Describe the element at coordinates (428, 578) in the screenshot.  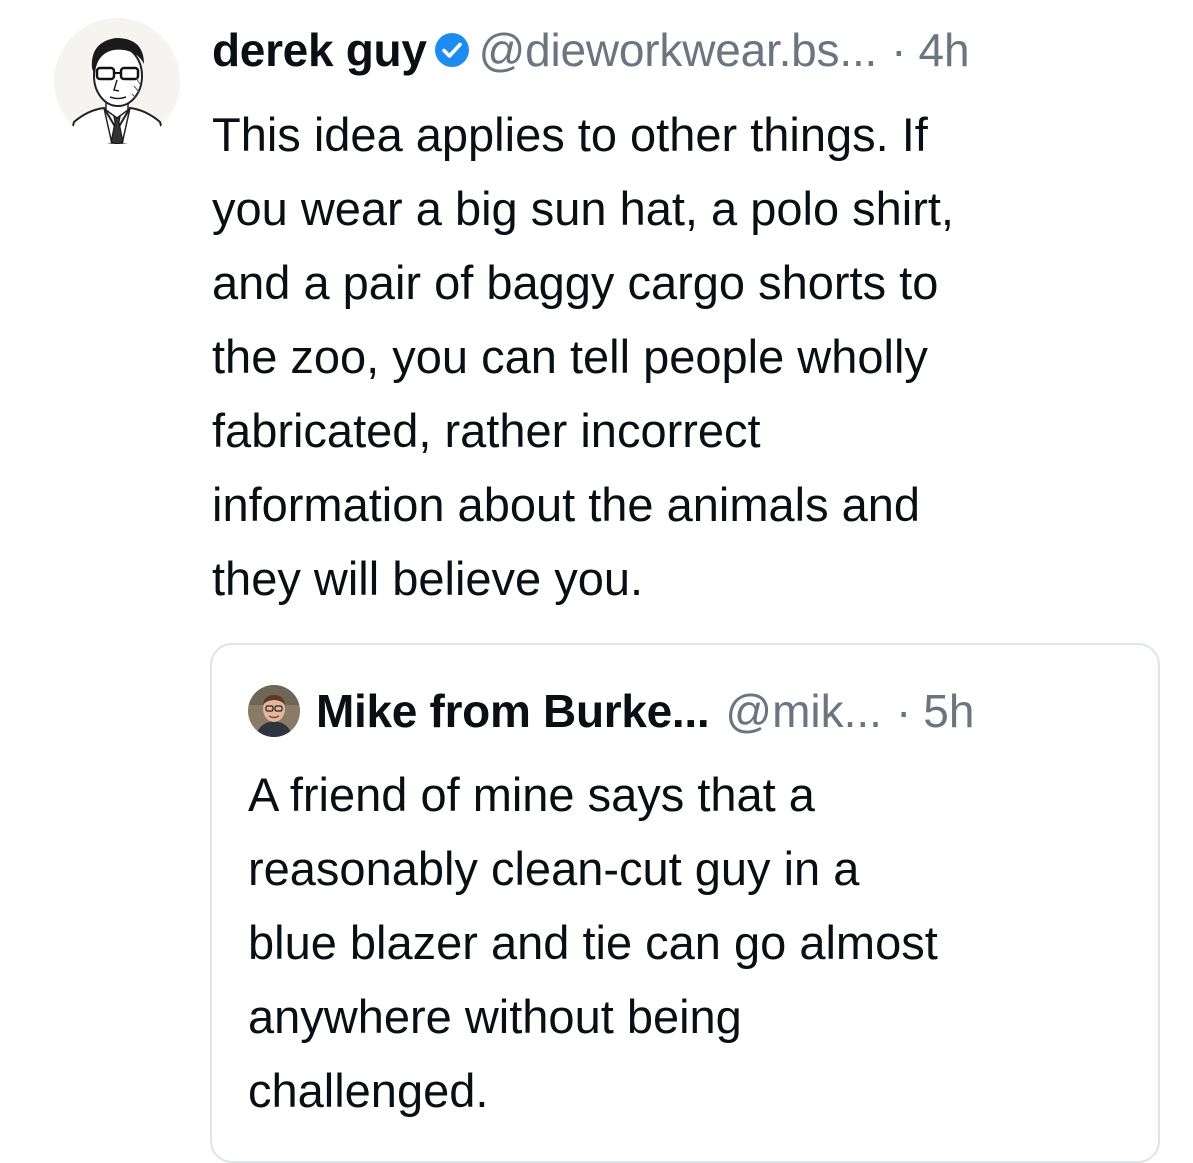
I see `post-text-line: they will believe you.` at that location.